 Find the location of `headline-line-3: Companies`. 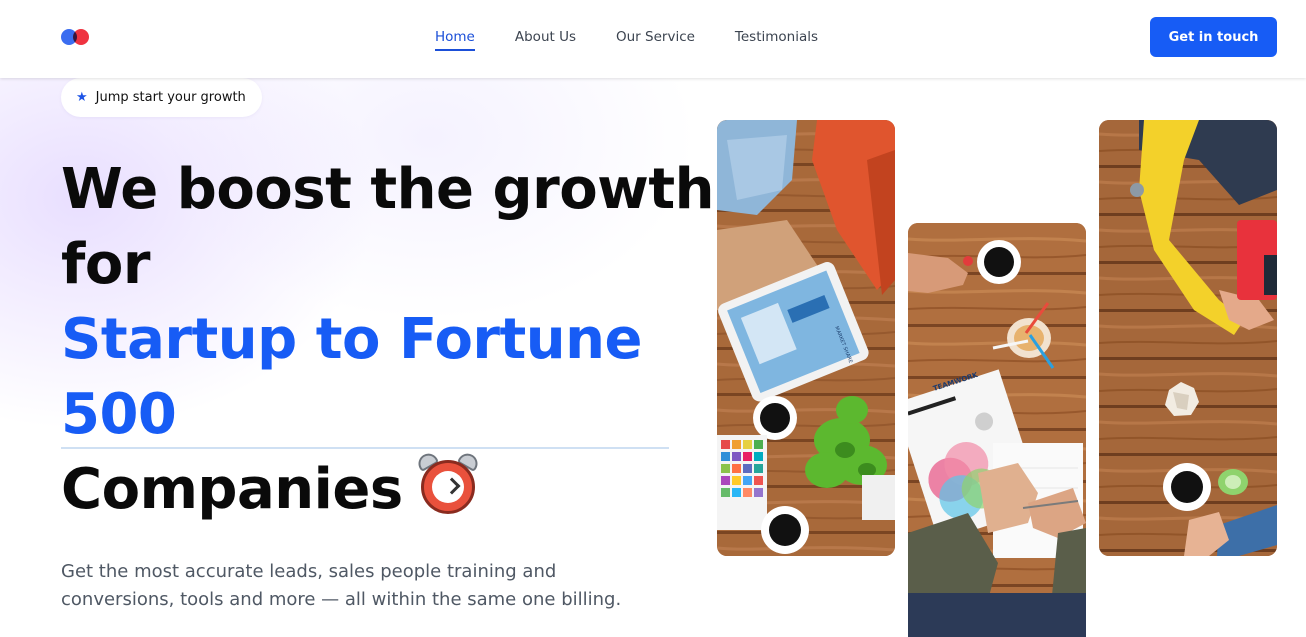

headline-line-3: Companies is located at coordinates (387, 488).